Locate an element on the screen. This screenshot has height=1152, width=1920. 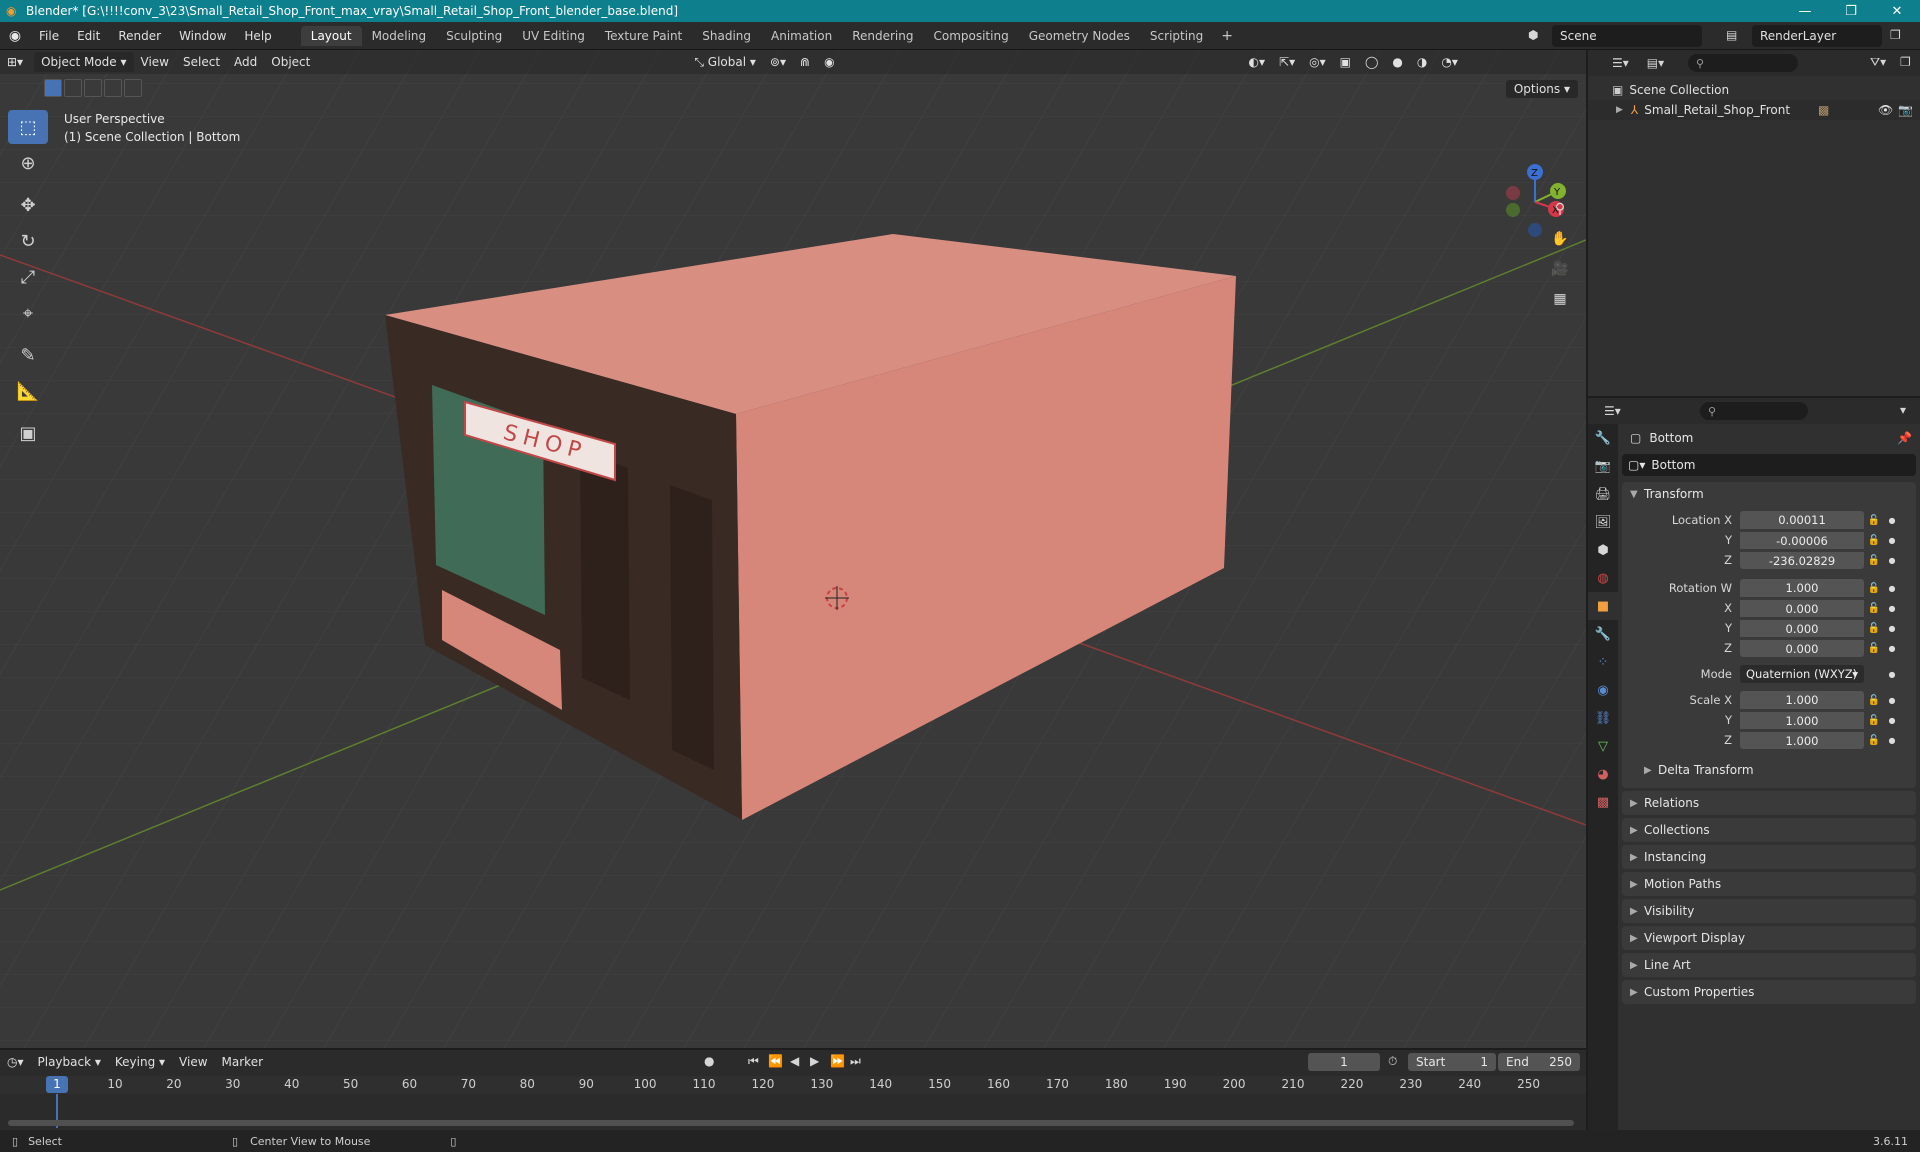
menu-help: Help is located at coordinates (257, 36).